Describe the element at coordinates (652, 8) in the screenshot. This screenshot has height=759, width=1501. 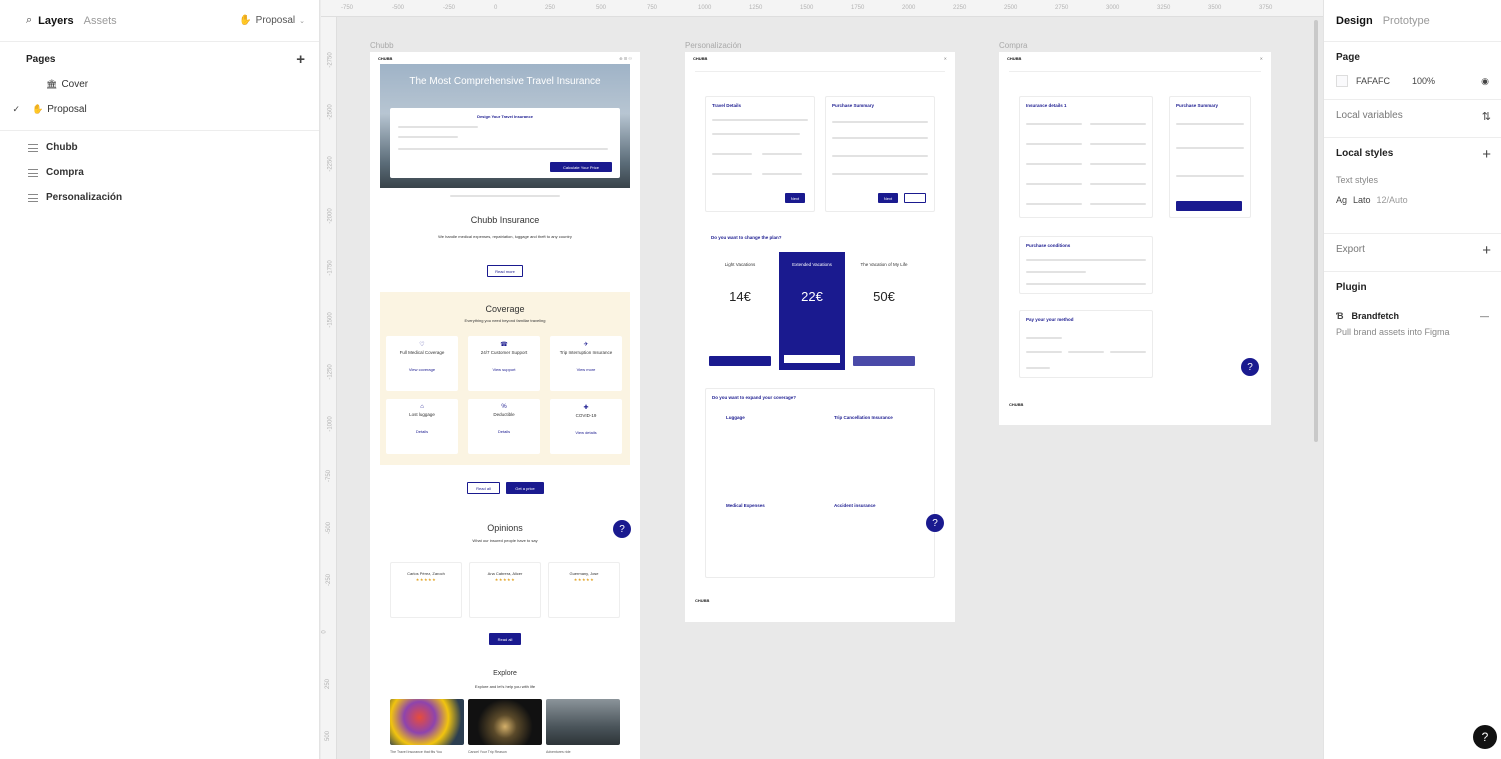
I see `ruler-tick-label: 750` at that location.